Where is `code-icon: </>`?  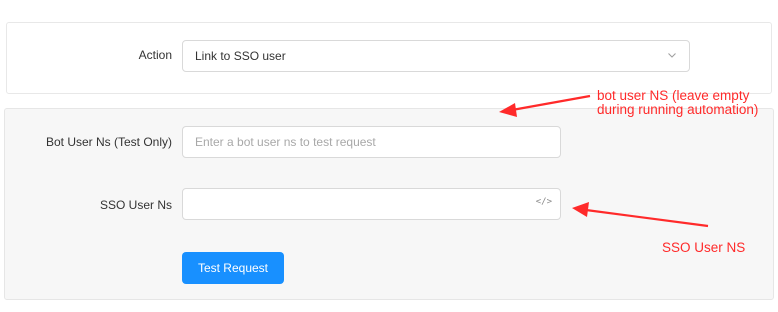
code-icon: </> is located at coordinates (544, 202).